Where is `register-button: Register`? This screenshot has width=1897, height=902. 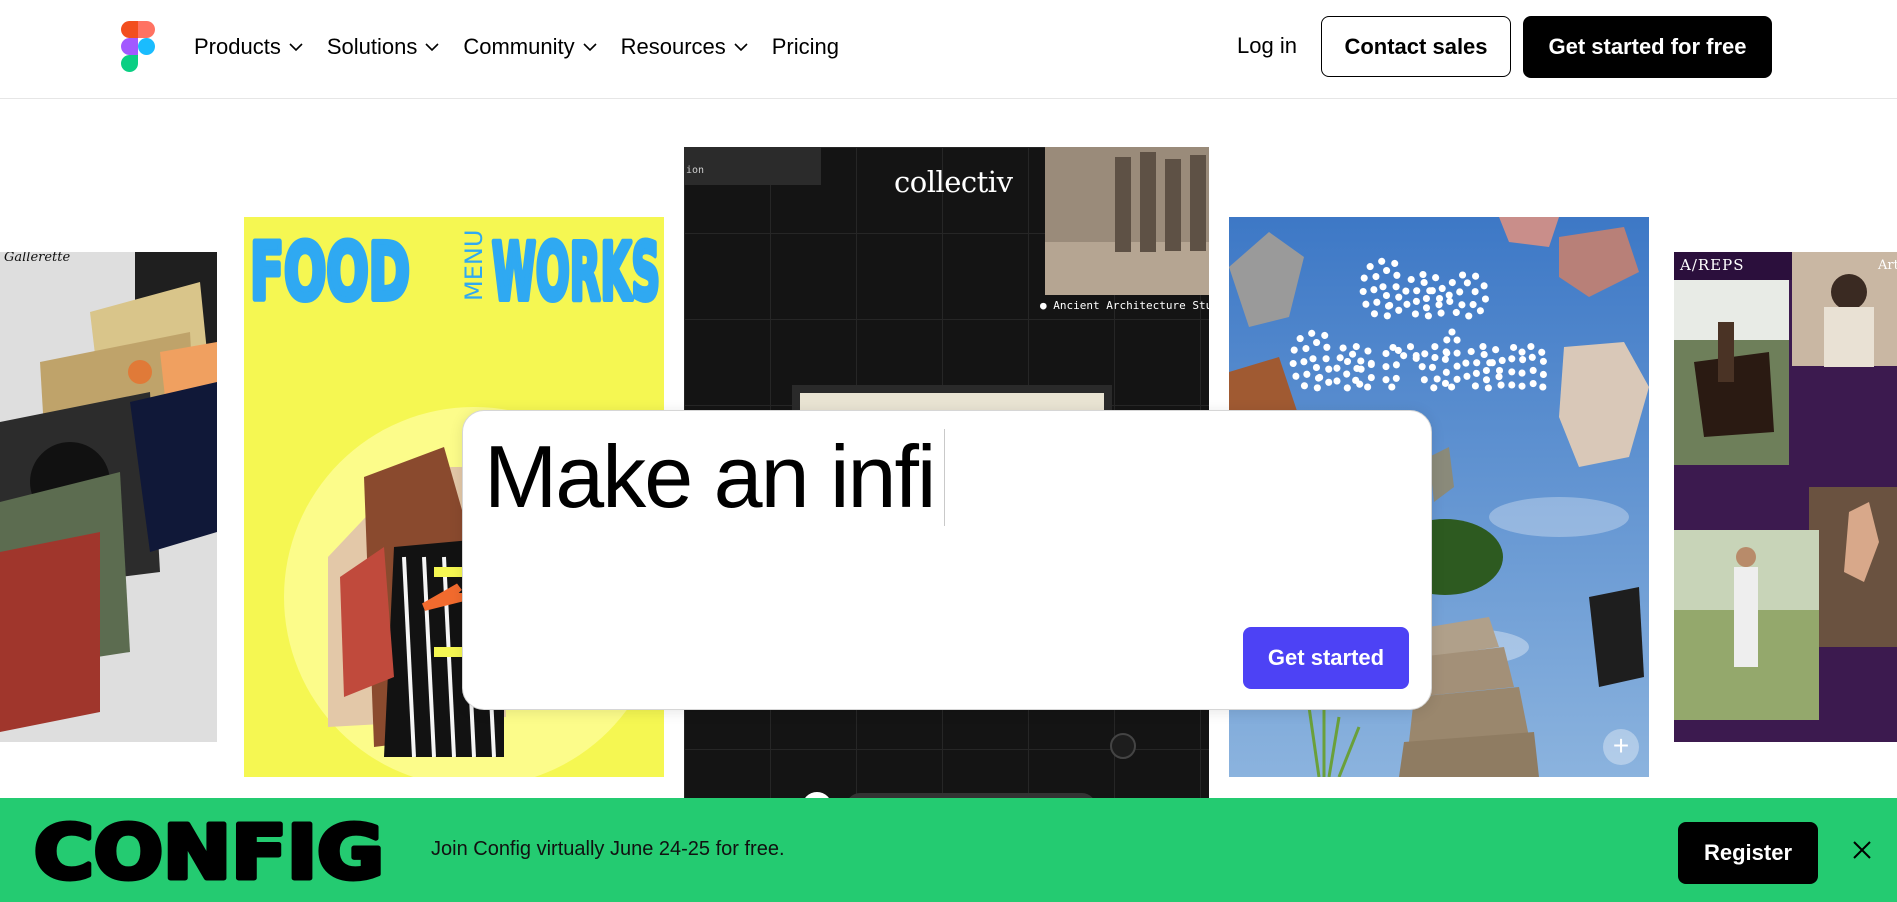
register-button: Register is located at coordinates (1748, 853).